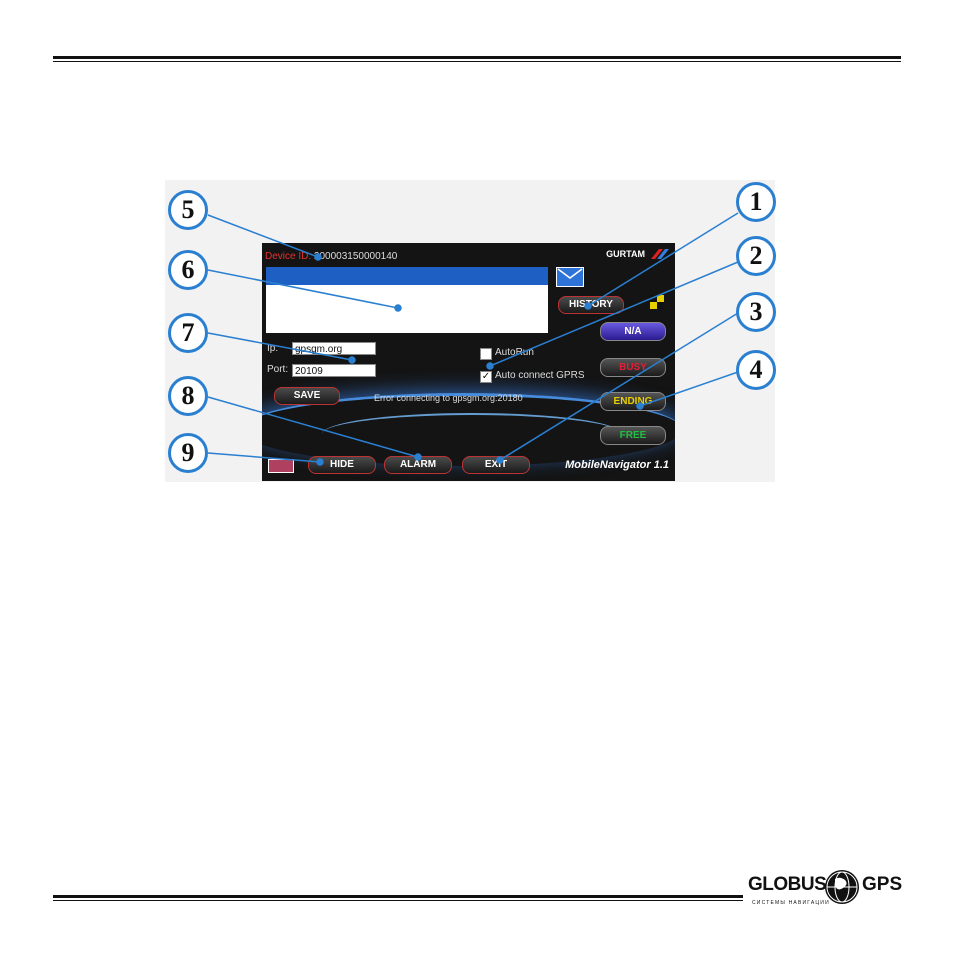  What do you see at coordinates (756, 202) in the screenshot?
I see `callout-1: 1` at bounding box center [756, 202].